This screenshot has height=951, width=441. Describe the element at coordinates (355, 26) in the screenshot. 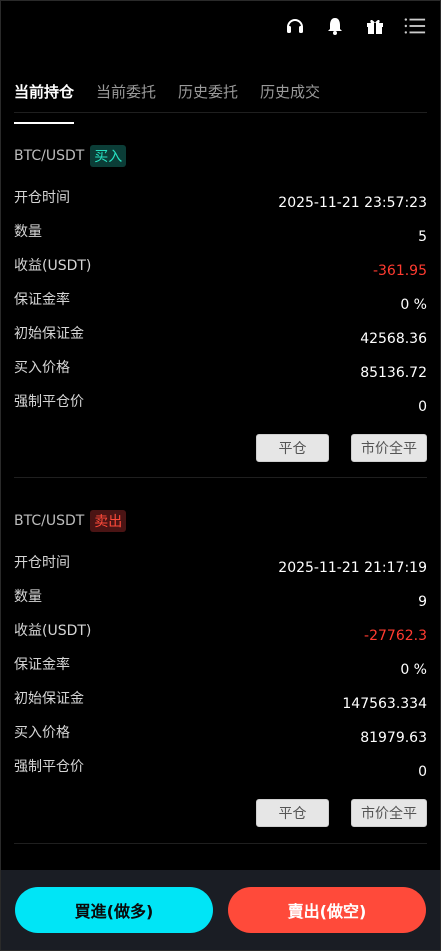

I see `top-toolbar` at that location.